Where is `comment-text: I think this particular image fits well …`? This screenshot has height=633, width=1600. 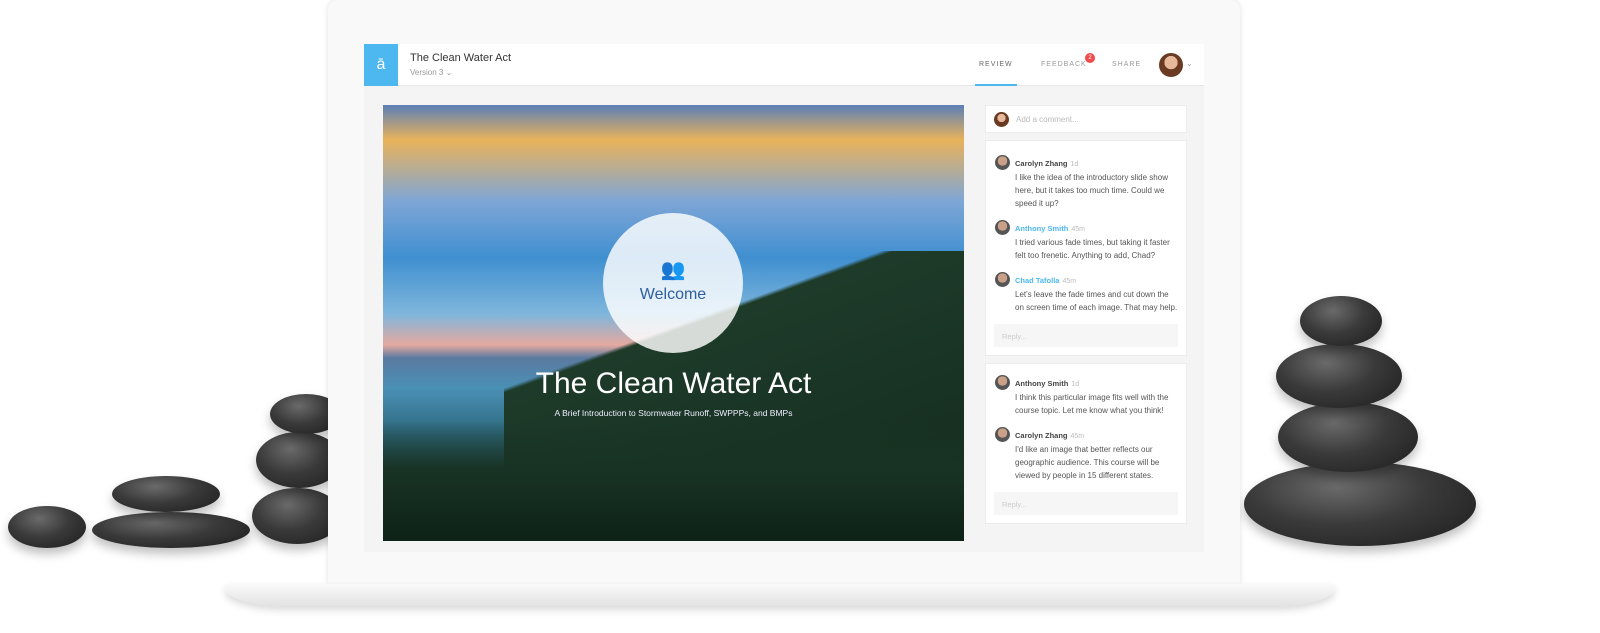
comment-text: I think this particular image fits well … is located at coordinates (1092, 404).